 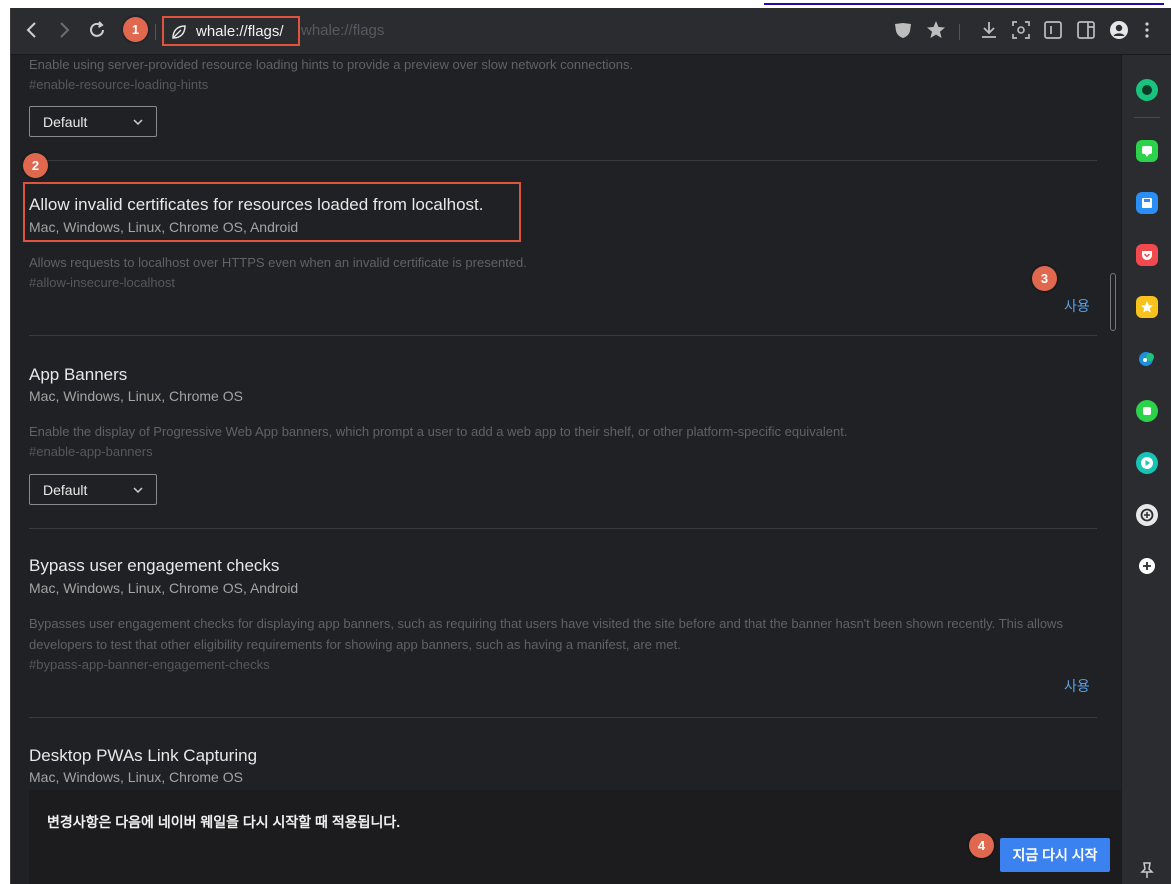 I want to click on pin-icon, so click(x=1147, y=870).